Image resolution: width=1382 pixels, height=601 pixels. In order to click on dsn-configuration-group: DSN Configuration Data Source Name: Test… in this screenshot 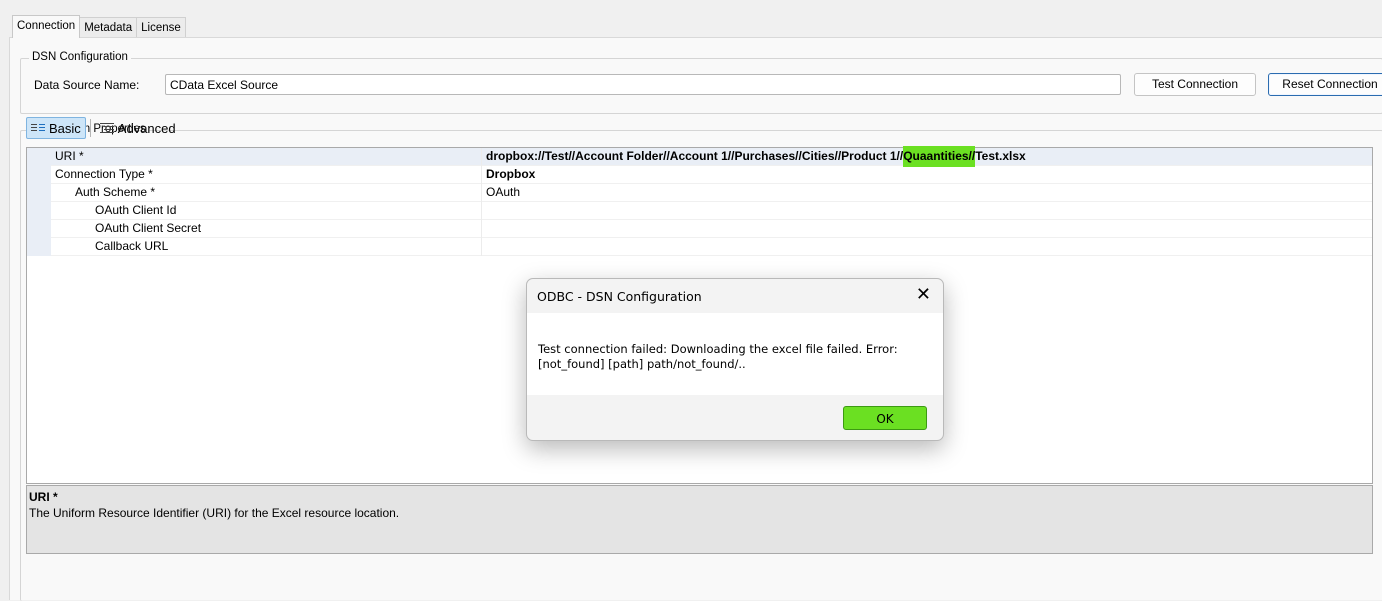, I will do `click(701, 82)`.